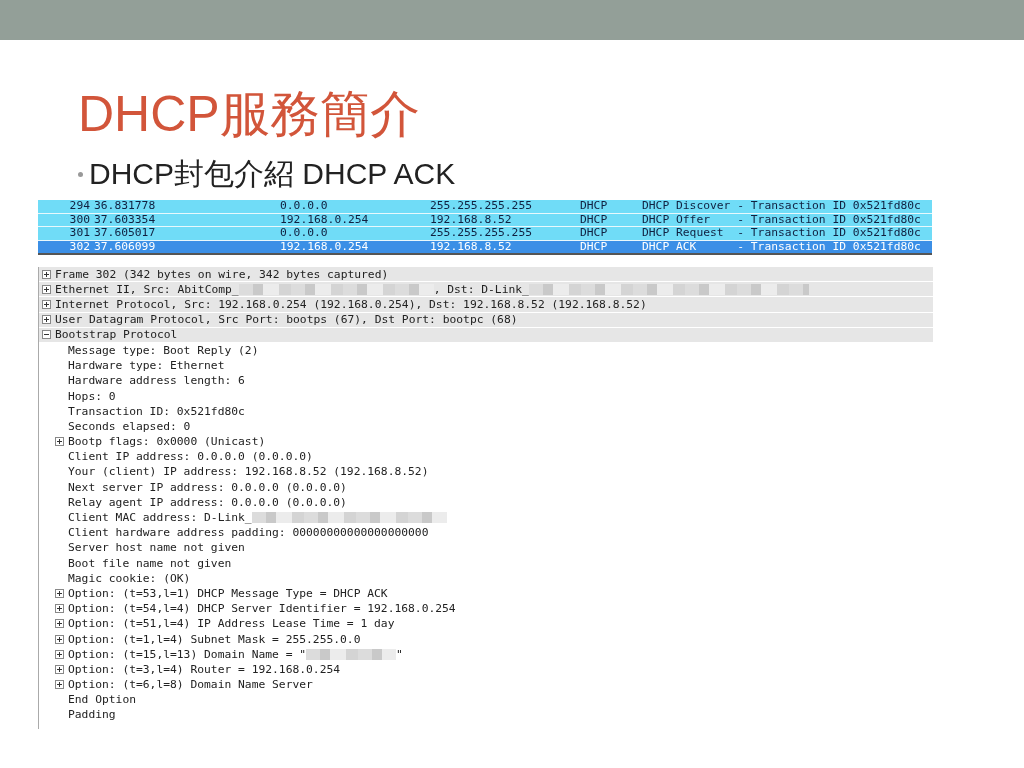  I want to click on detail-text: Boot file name not given, so click(150, 563).